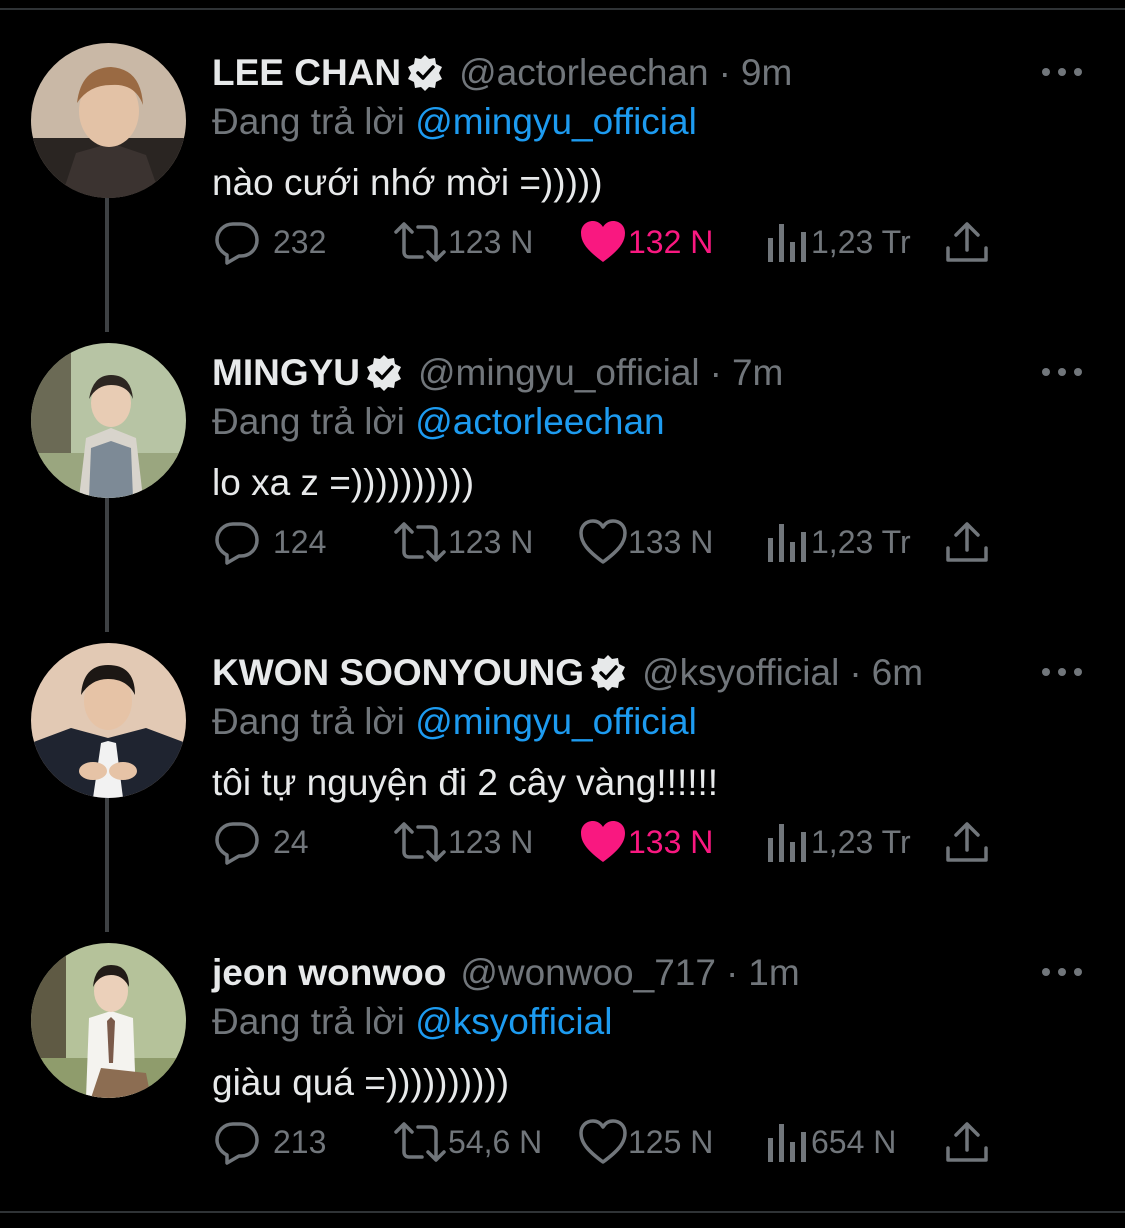 The image size is (1125, 1228). I want to click on replying-to: Đang trả lời @ksyofficial, so click(412, 1022).